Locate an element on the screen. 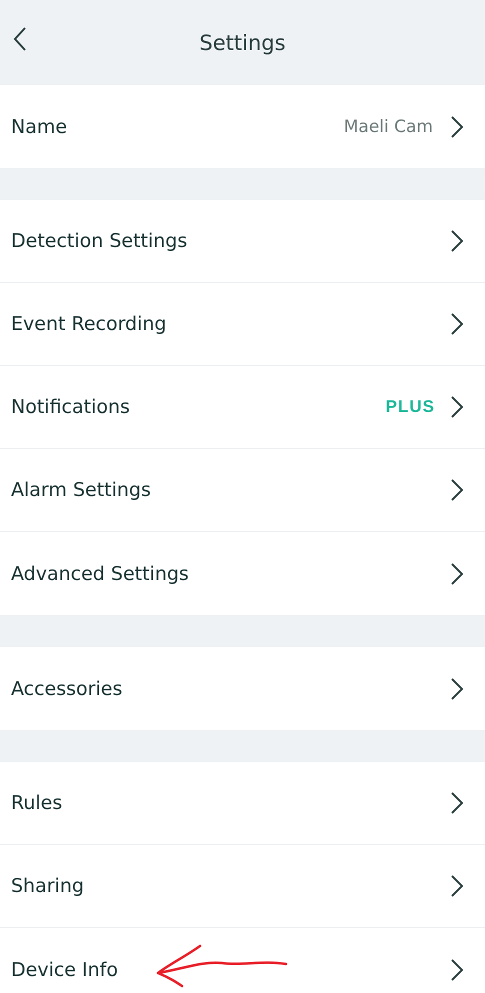 The image size is (485, 993). row-label: Detection Settings is located at coordinates (99, 241).